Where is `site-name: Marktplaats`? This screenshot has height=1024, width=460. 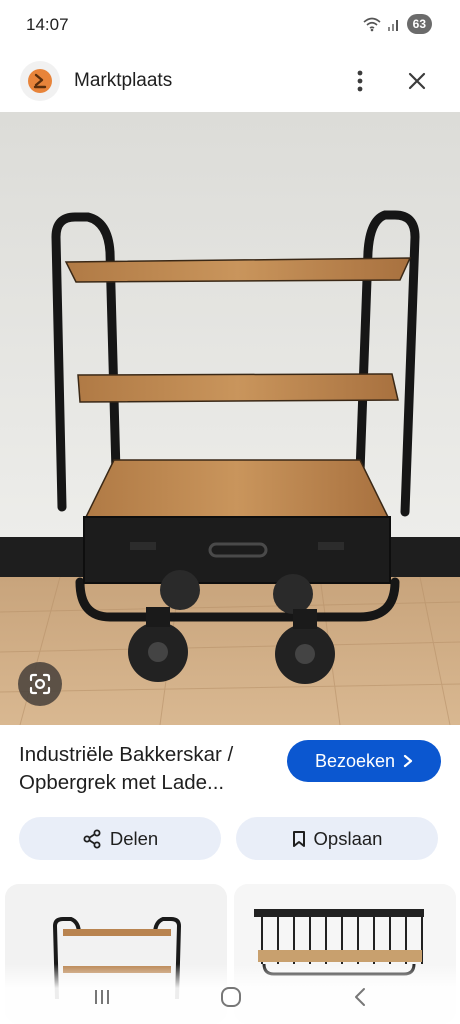 site-name: Marktplaats is located at coordinates (123, 81).